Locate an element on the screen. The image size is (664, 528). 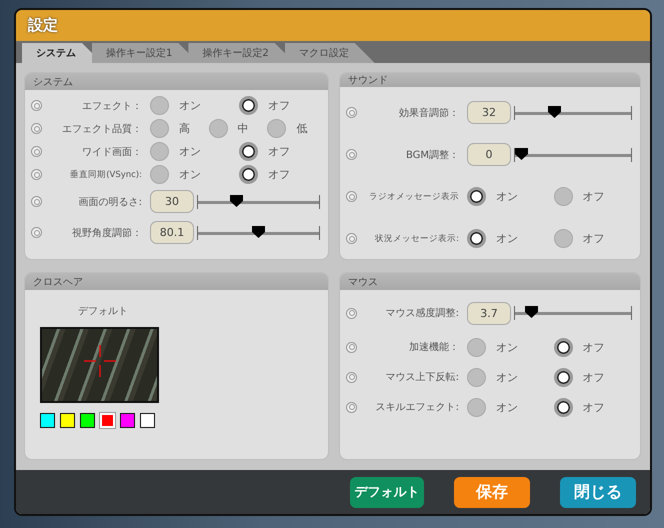
option-label: 低 is located at coordinates (302, 128).